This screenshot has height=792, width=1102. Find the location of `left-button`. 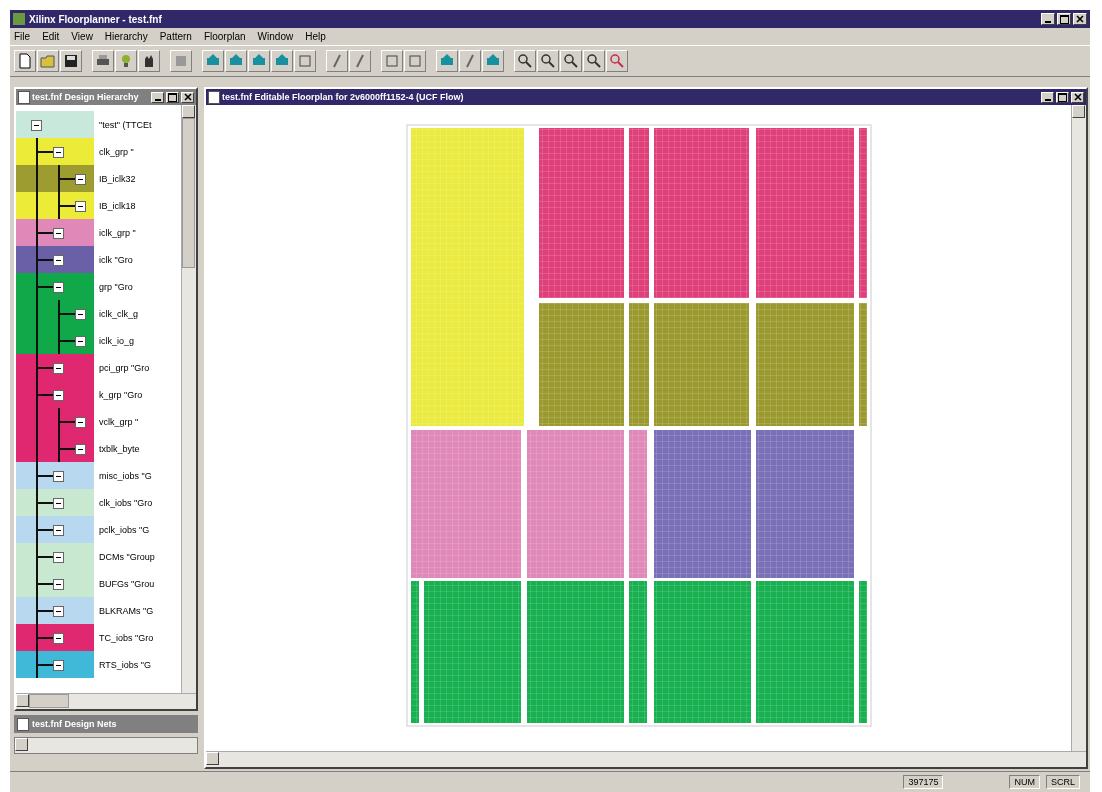

left-button is located at coordinates (259, 61).